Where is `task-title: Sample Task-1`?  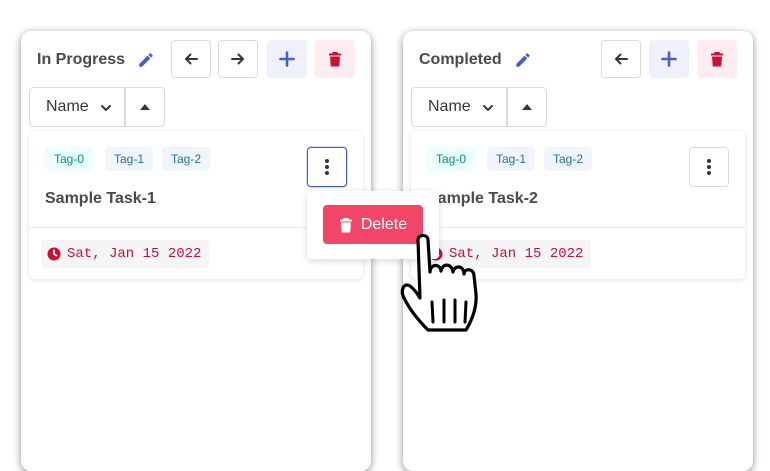
task-title: Sample Task-1 is located at coordinates (100, 198).